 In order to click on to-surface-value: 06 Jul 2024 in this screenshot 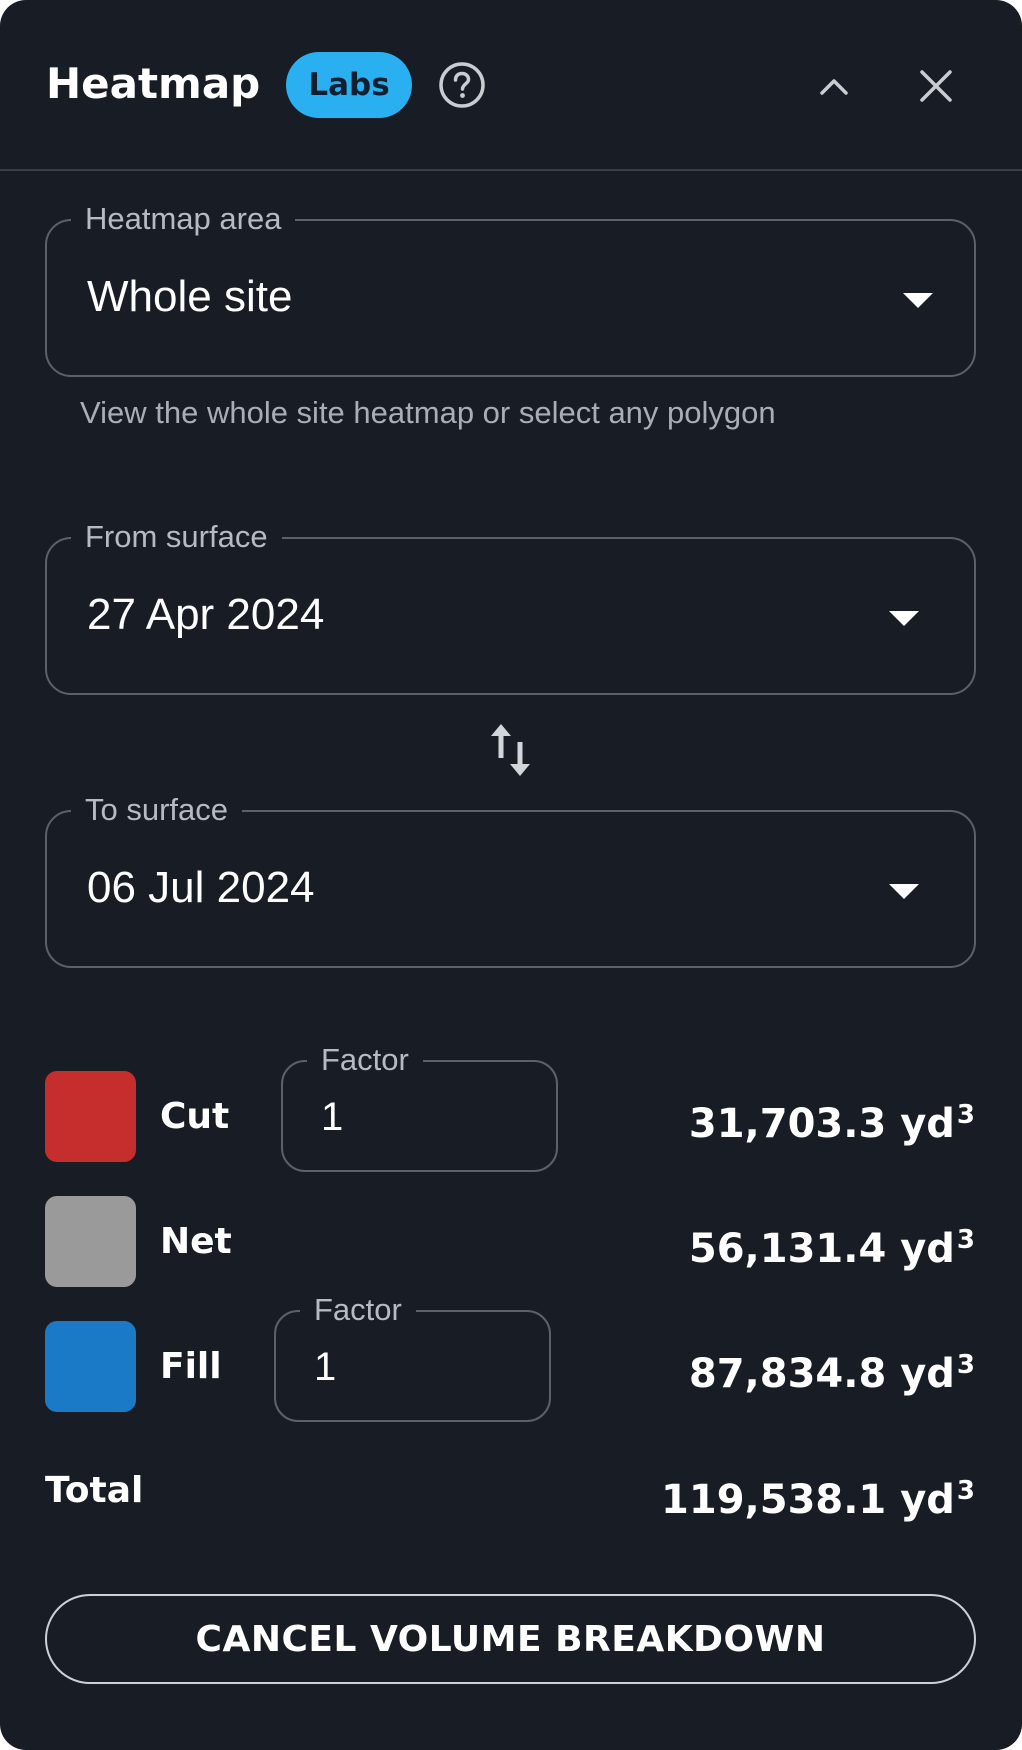, I will do `click(201, 887)`.